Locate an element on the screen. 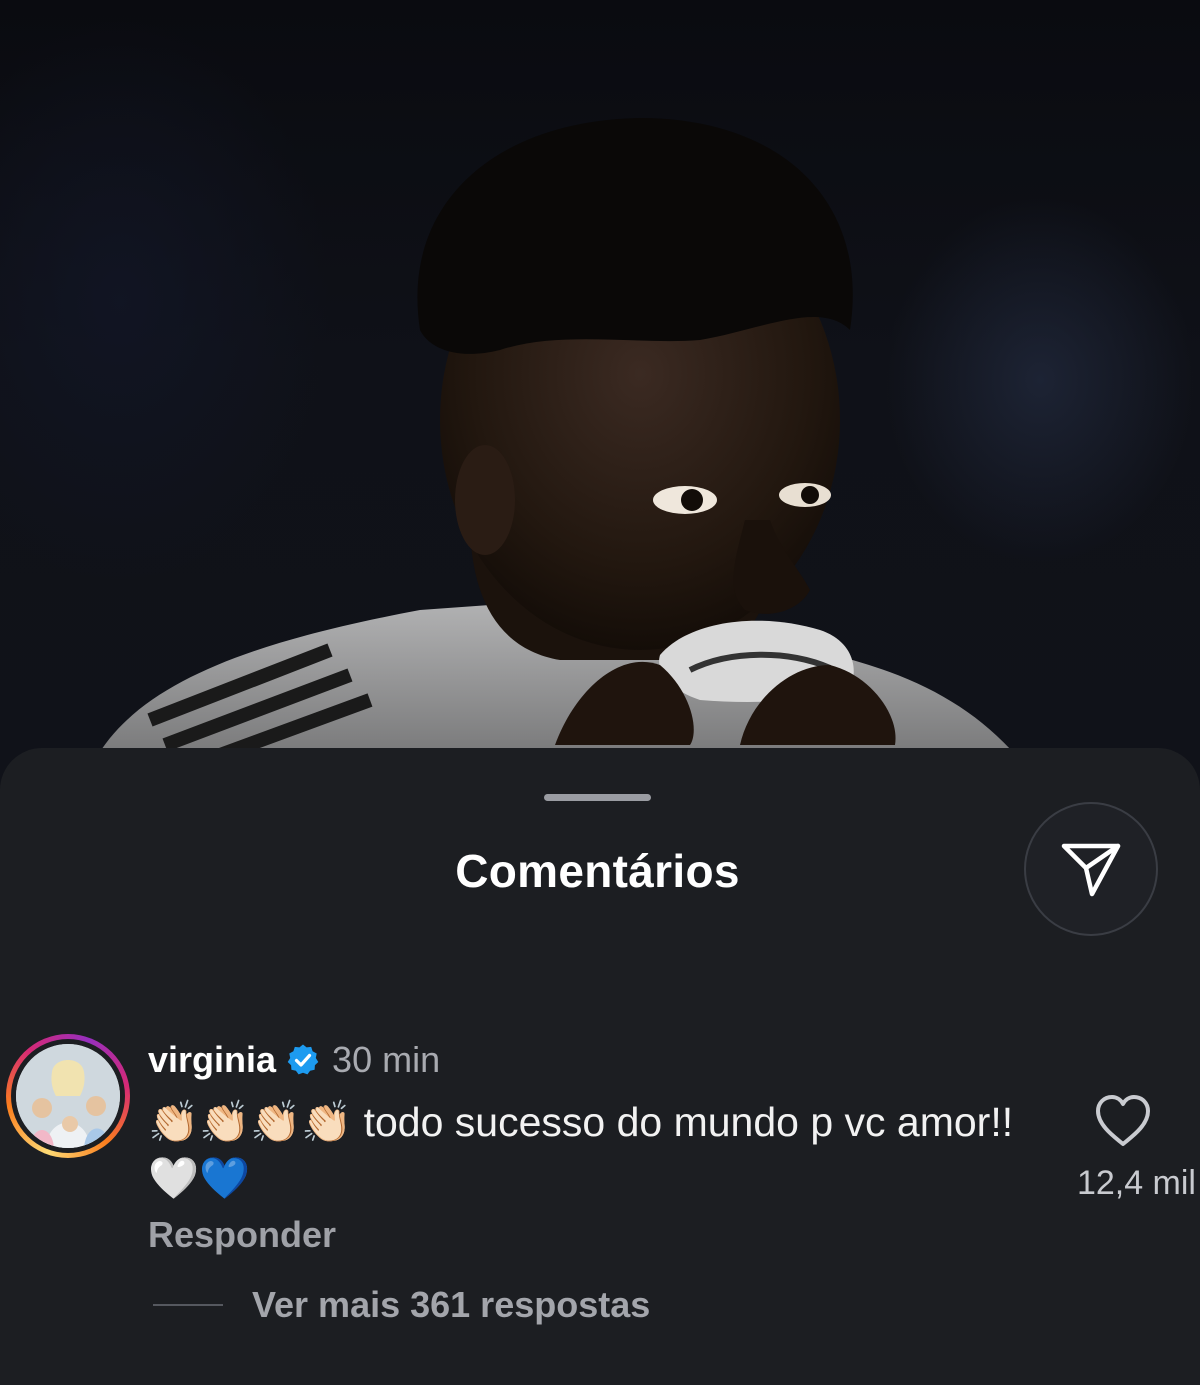 Image resolution: width=1200 pixels, height=1385 pixels. share-button is located at coordinates (1091, 869).